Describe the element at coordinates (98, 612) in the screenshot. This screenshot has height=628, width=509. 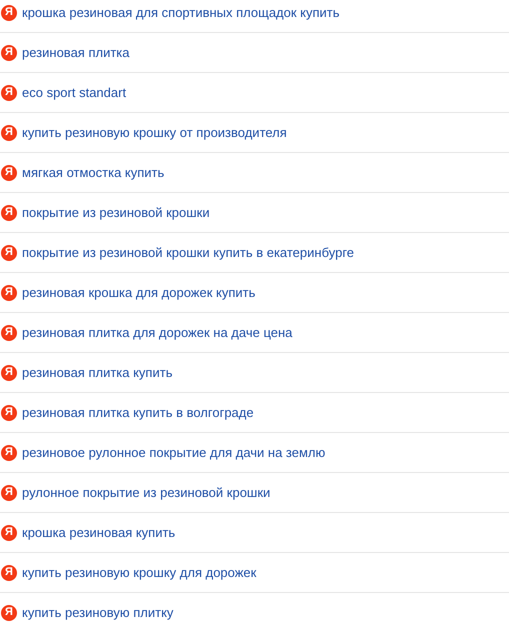
I see `query-link: купить резиновую плитку` at that location.